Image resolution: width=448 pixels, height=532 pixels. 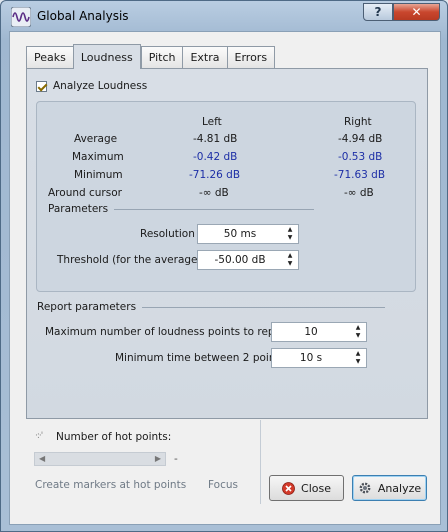 I want to click on tab-bar: Peaks Loudness Pitch Extra Errors, so click(x=151, y=56).